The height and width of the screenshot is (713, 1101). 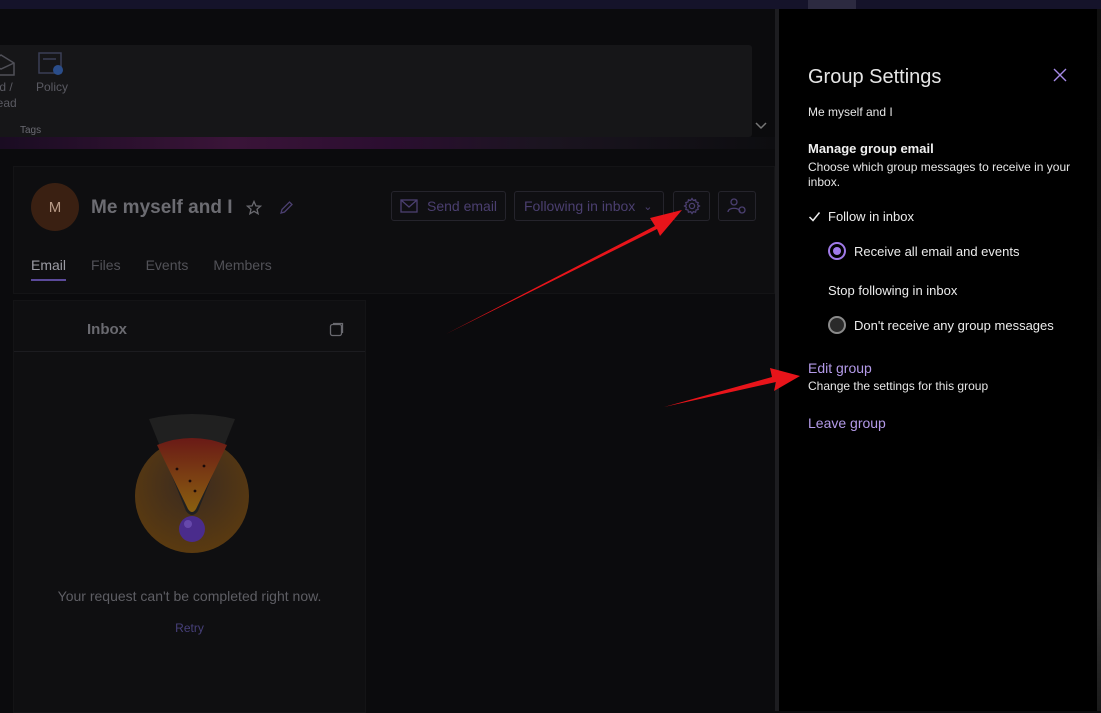 I want to click on following-dropdown: Following in inbox ⌄, so click(x=589, y=206).